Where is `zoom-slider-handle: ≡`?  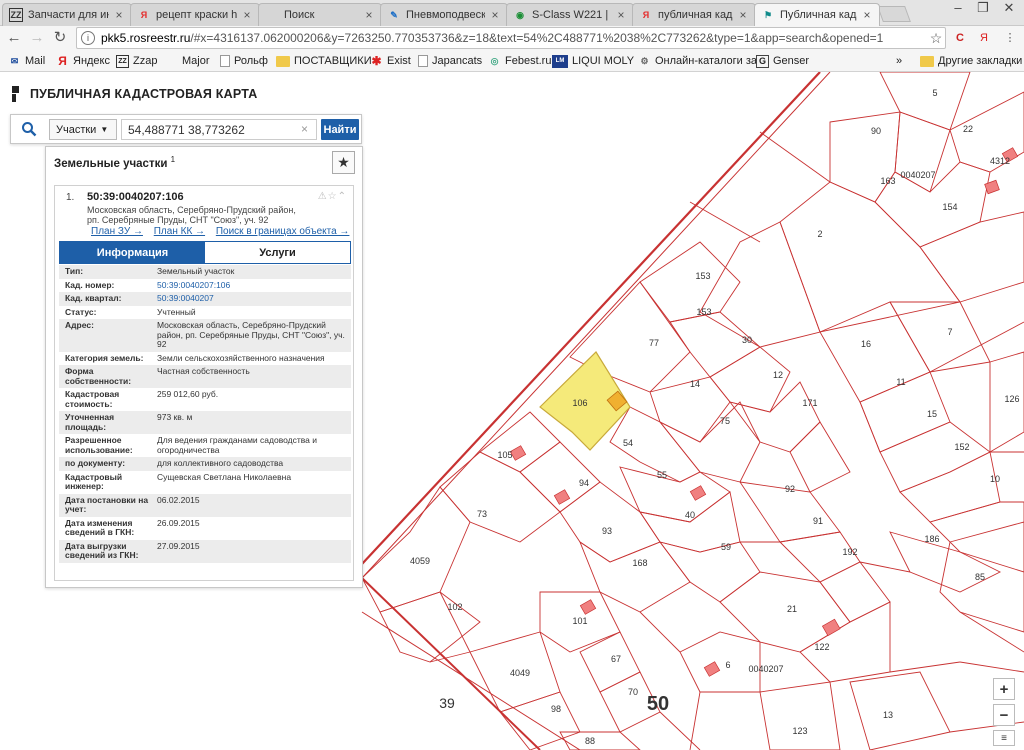
zoom-slider-handle: ≡ is located at coordinates (1004, 738).